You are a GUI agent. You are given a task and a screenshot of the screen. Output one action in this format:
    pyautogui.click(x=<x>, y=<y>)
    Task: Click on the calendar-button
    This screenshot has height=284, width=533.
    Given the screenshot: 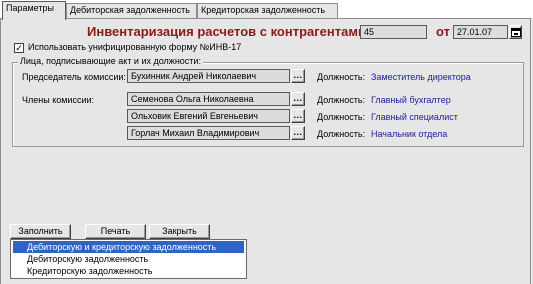 What is the action you would take?
    pyautogui.click(x=515, y=32)
    